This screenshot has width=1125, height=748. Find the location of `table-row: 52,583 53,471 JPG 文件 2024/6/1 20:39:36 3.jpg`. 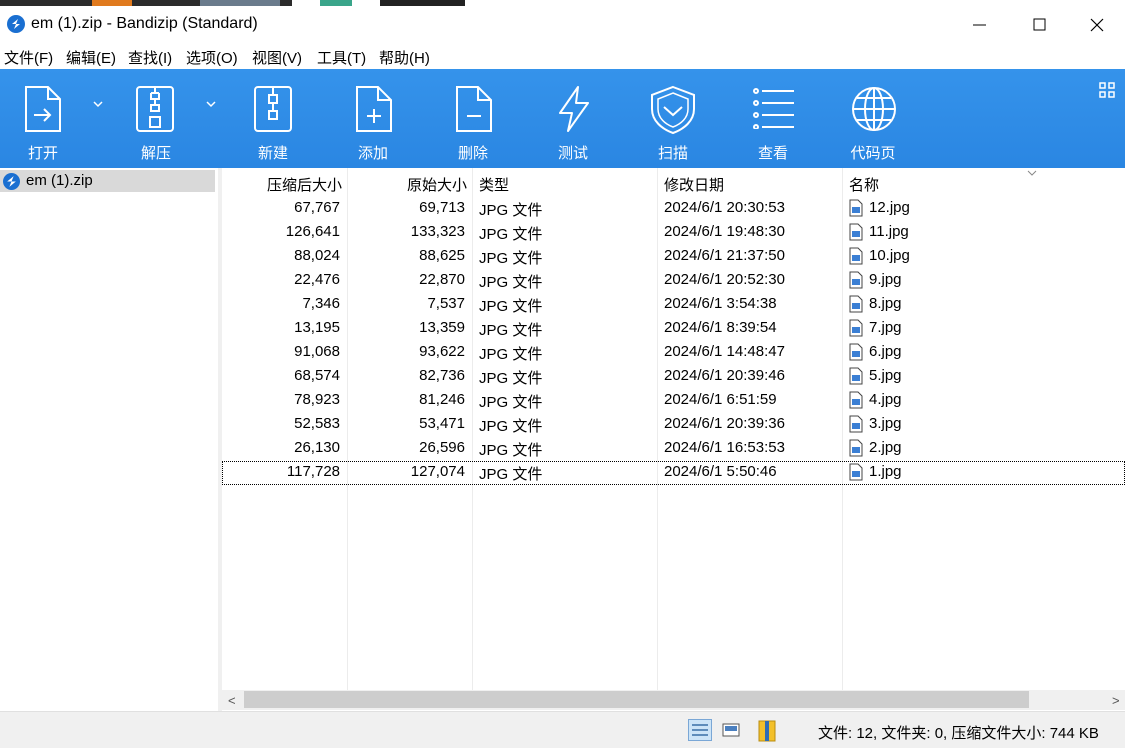

table-row: 52,583 53,471 JPG 文件 2024/6/1 20:39:36 3.jpg is located at coordinates (673, 425).